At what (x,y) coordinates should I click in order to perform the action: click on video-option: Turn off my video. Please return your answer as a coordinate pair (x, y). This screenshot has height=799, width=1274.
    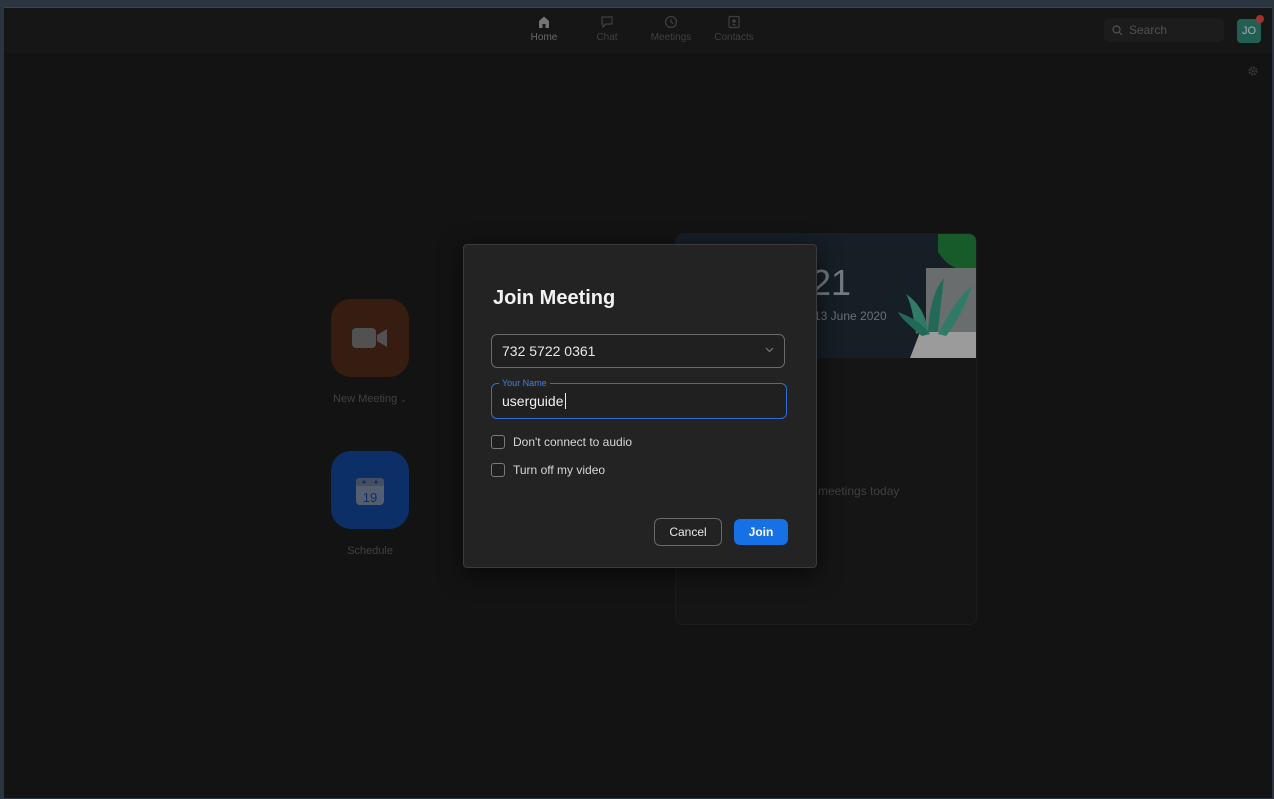
    Looking at the image, I should click on (548, 470).